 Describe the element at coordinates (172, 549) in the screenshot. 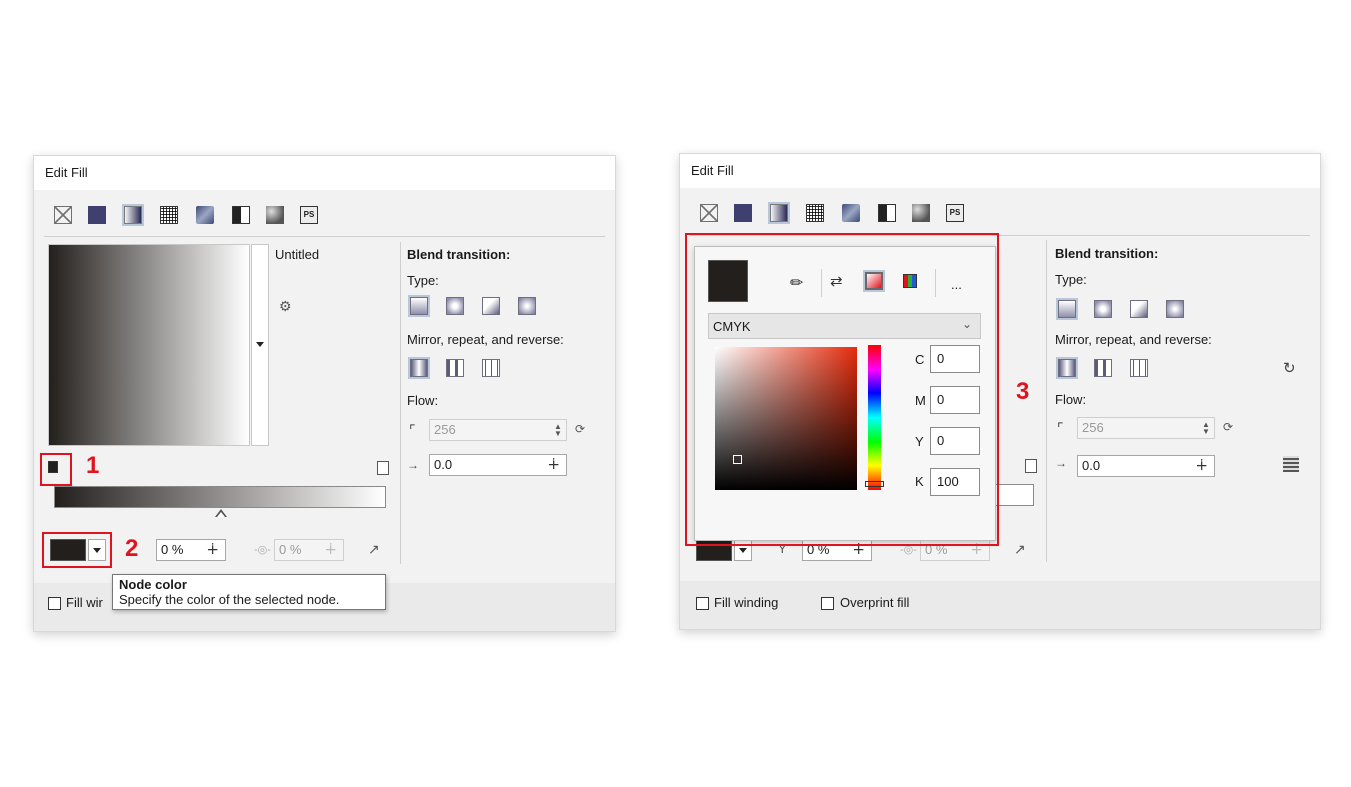

I see `transparency-value: 0 %` at that location.